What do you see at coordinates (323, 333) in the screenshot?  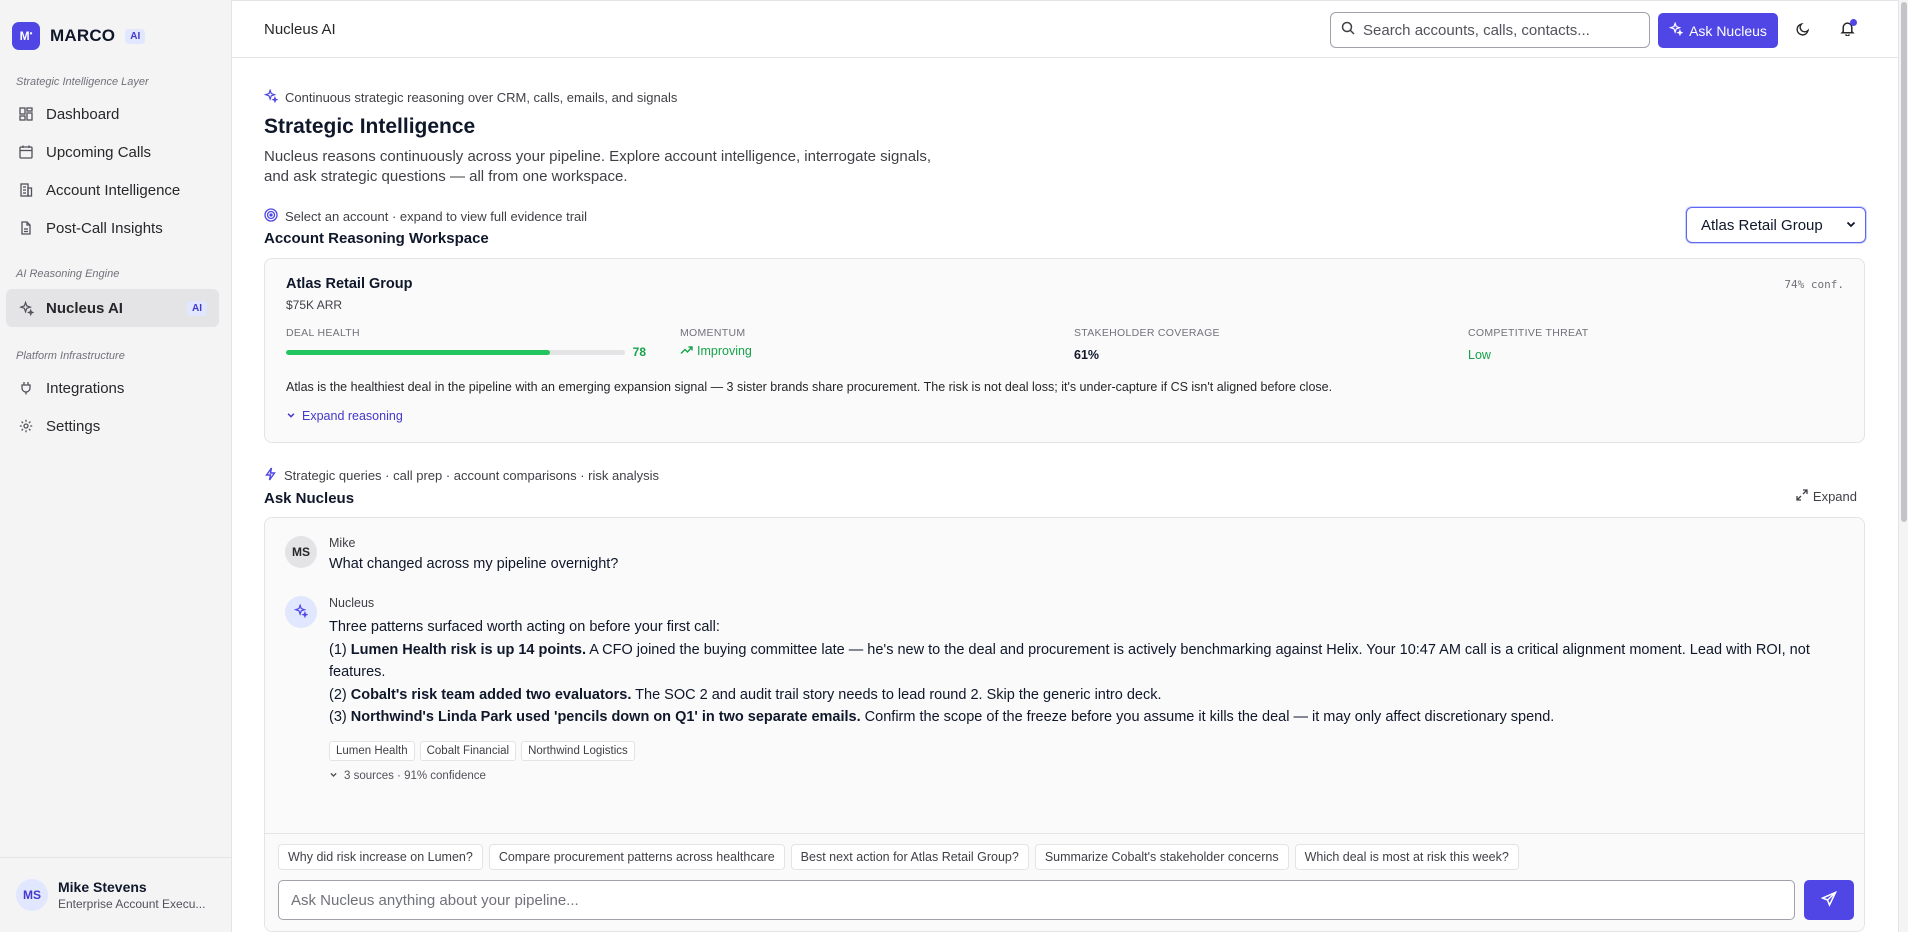 I see `deal-health-label: DEAL HEALTH` at bounding box center [323, 333].